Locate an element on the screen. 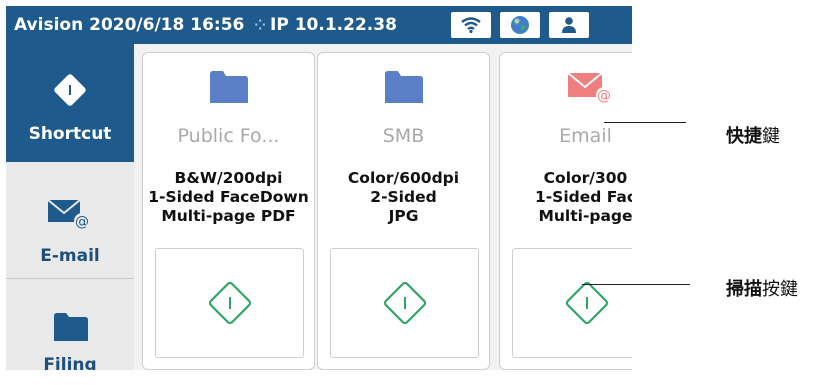  card-settings: Color/600dpi 2-Sided JPG is located at coordinates (403, 197).